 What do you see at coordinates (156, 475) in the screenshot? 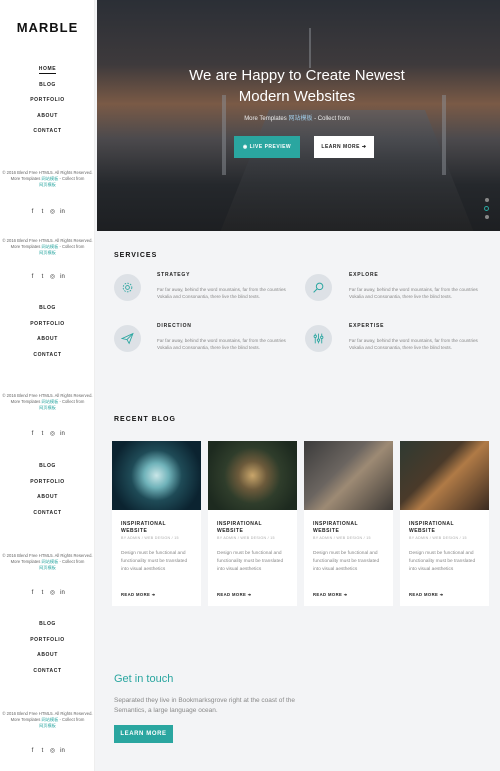
I see `blog-image-jellyfish` at bounding box center [156, 475].